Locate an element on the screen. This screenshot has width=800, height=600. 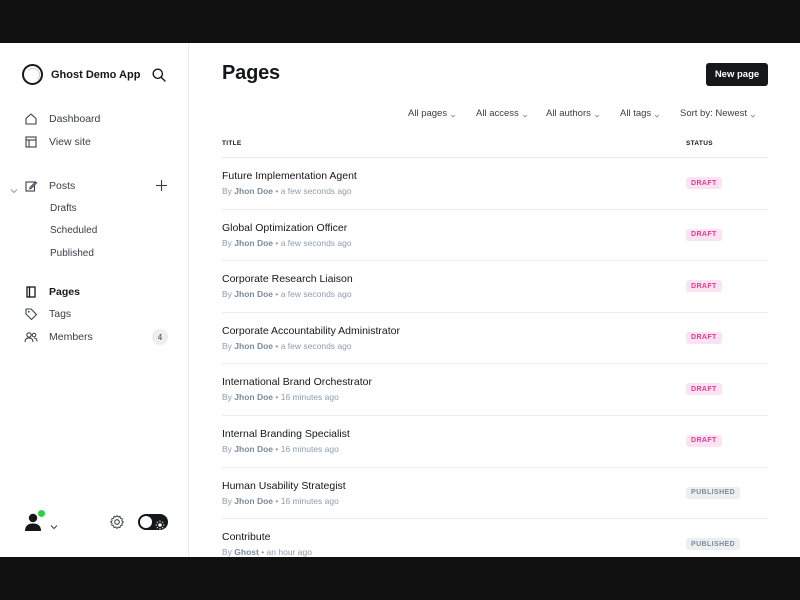
gear-icon is located at coordinates (117, 522).